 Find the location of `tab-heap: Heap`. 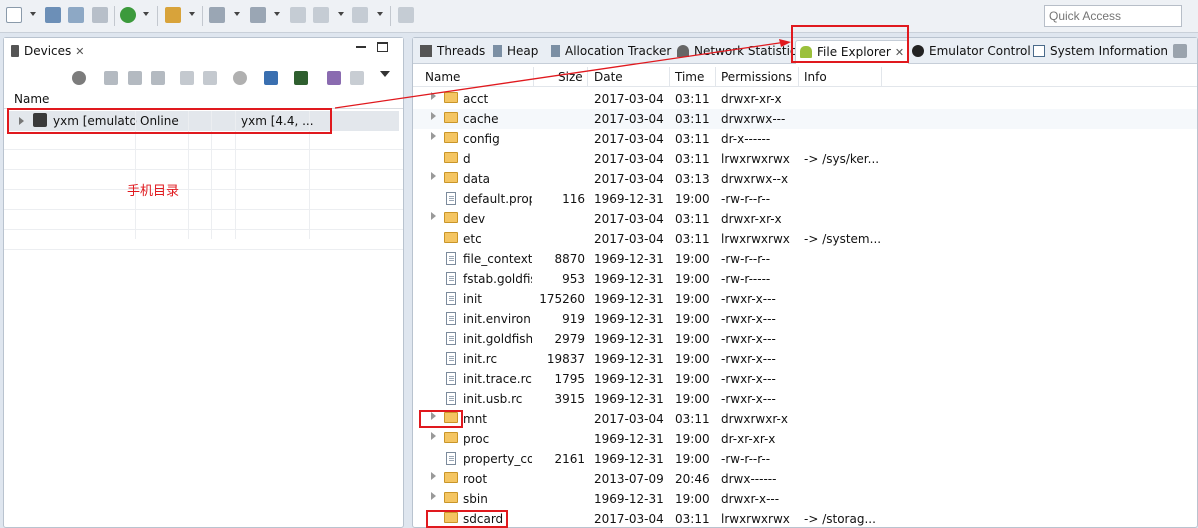

tab-heap: Heap is located at coordinates (515, 52).